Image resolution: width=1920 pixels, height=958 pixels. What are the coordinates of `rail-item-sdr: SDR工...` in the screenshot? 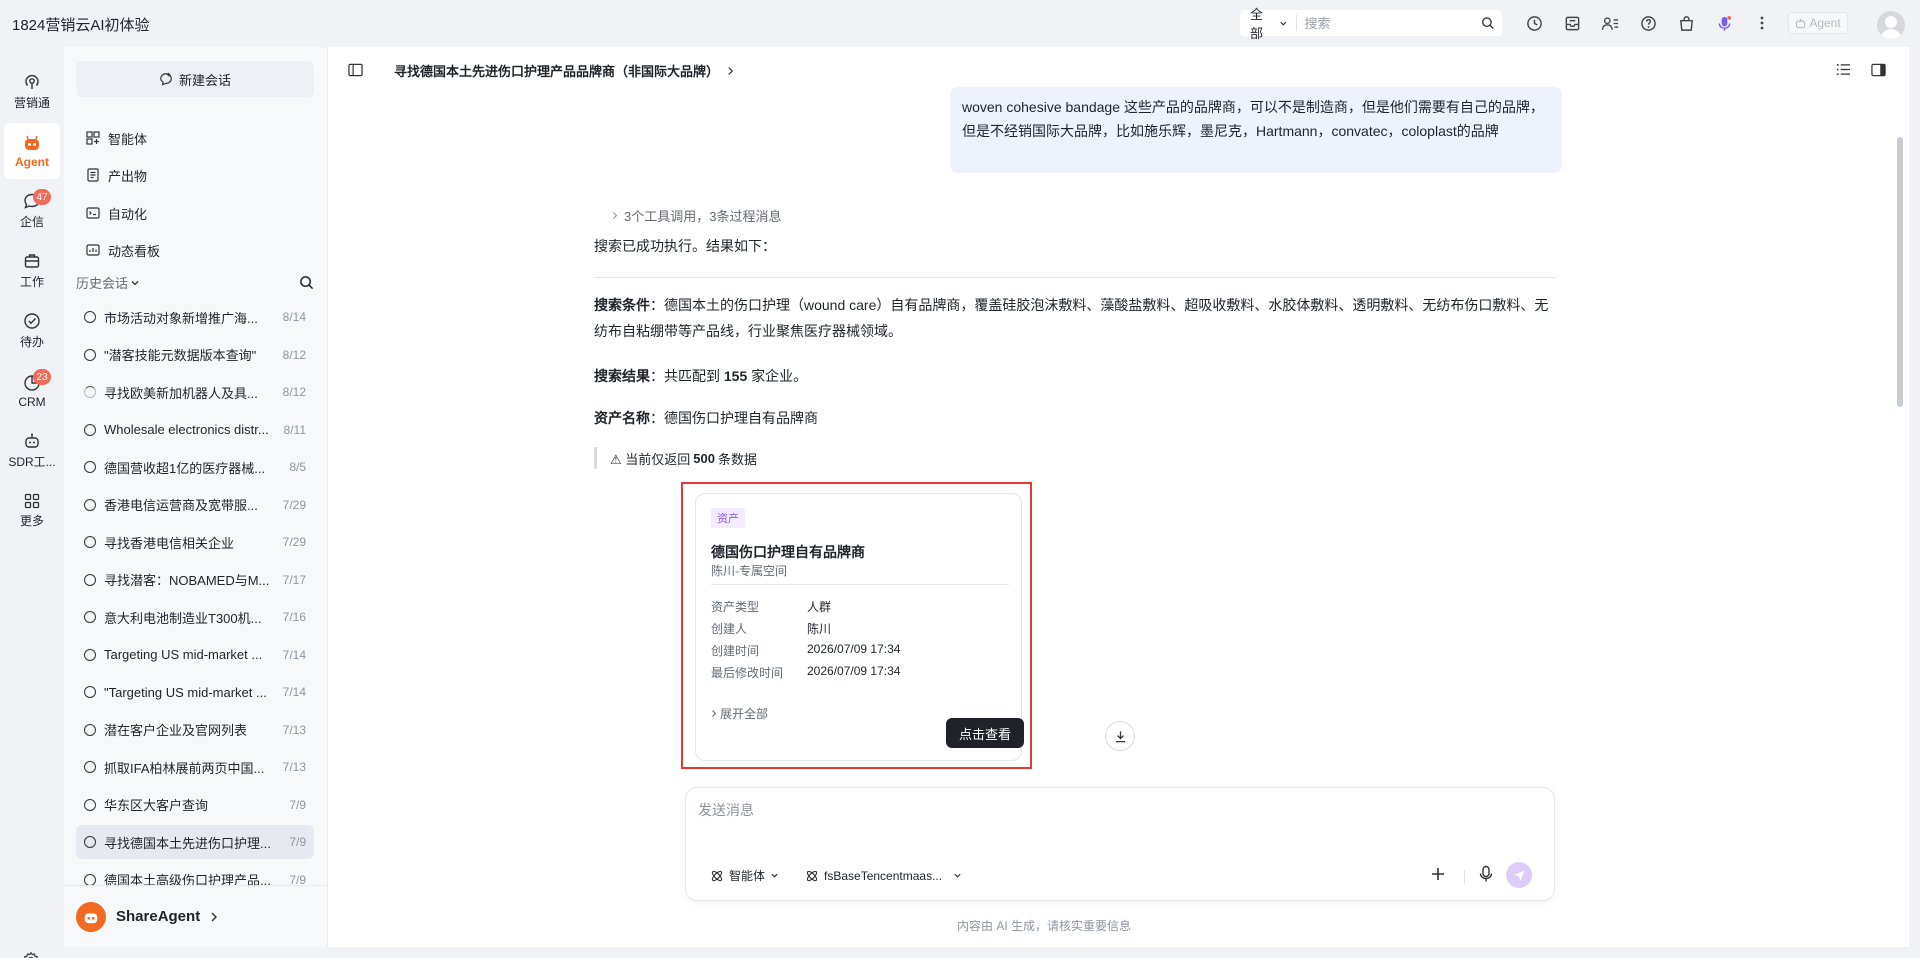 It's located at (32, 451).